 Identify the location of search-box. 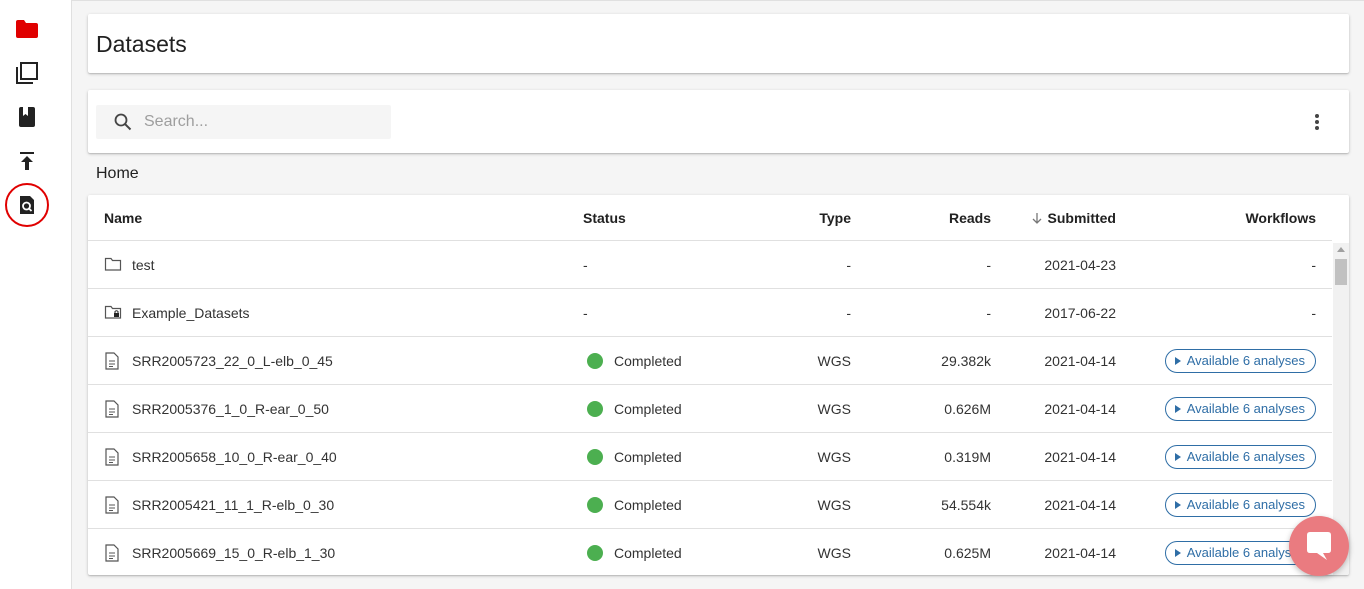
(243, 122).